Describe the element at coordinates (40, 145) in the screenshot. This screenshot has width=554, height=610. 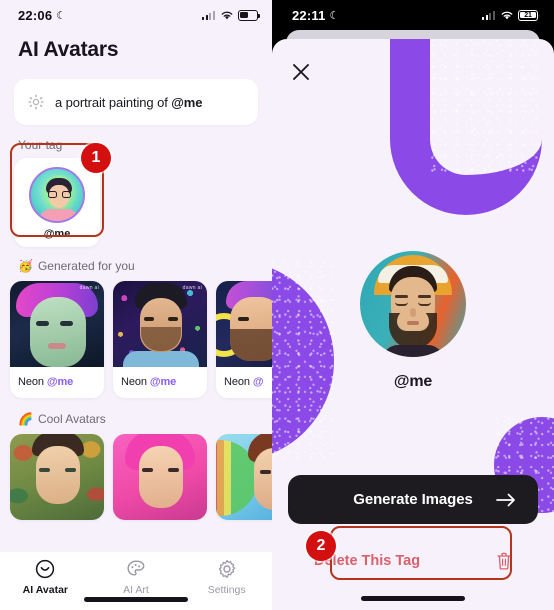
I see `your-tag-label: Your tag` at that location.